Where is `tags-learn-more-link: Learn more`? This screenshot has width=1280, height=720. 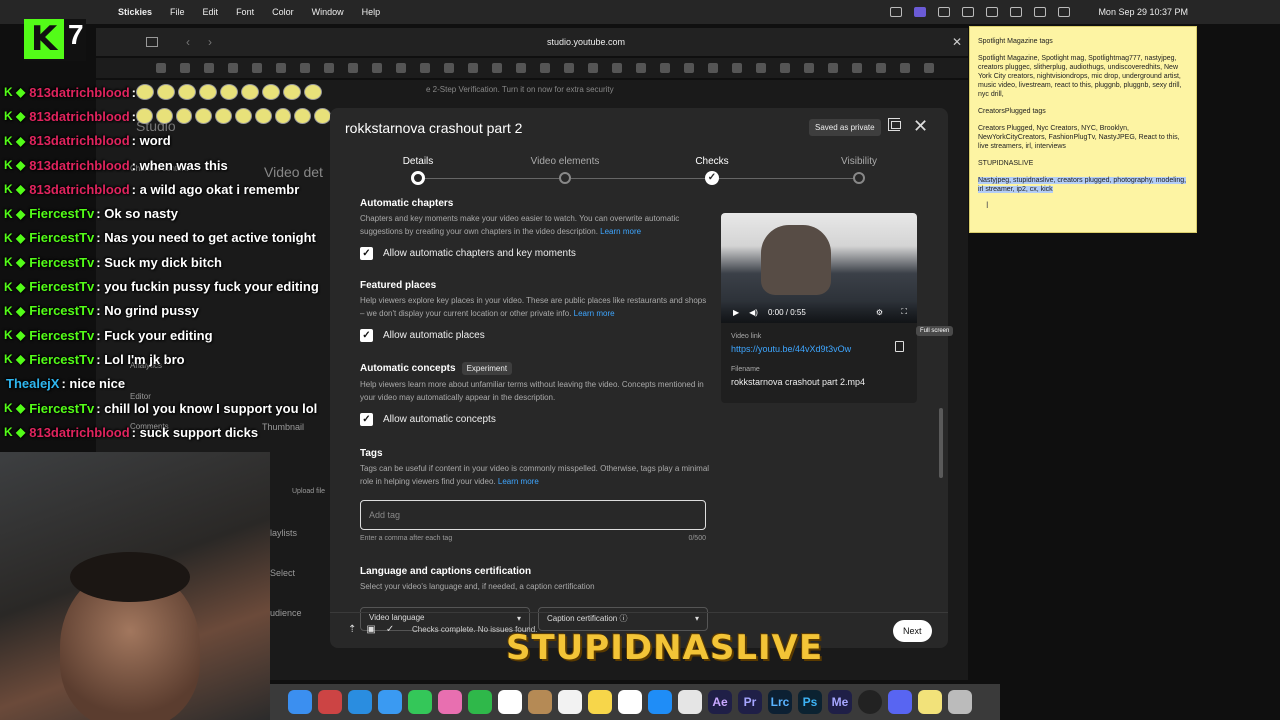
tags-learn-more-link: Learn more is located at coordinates (518, 481).